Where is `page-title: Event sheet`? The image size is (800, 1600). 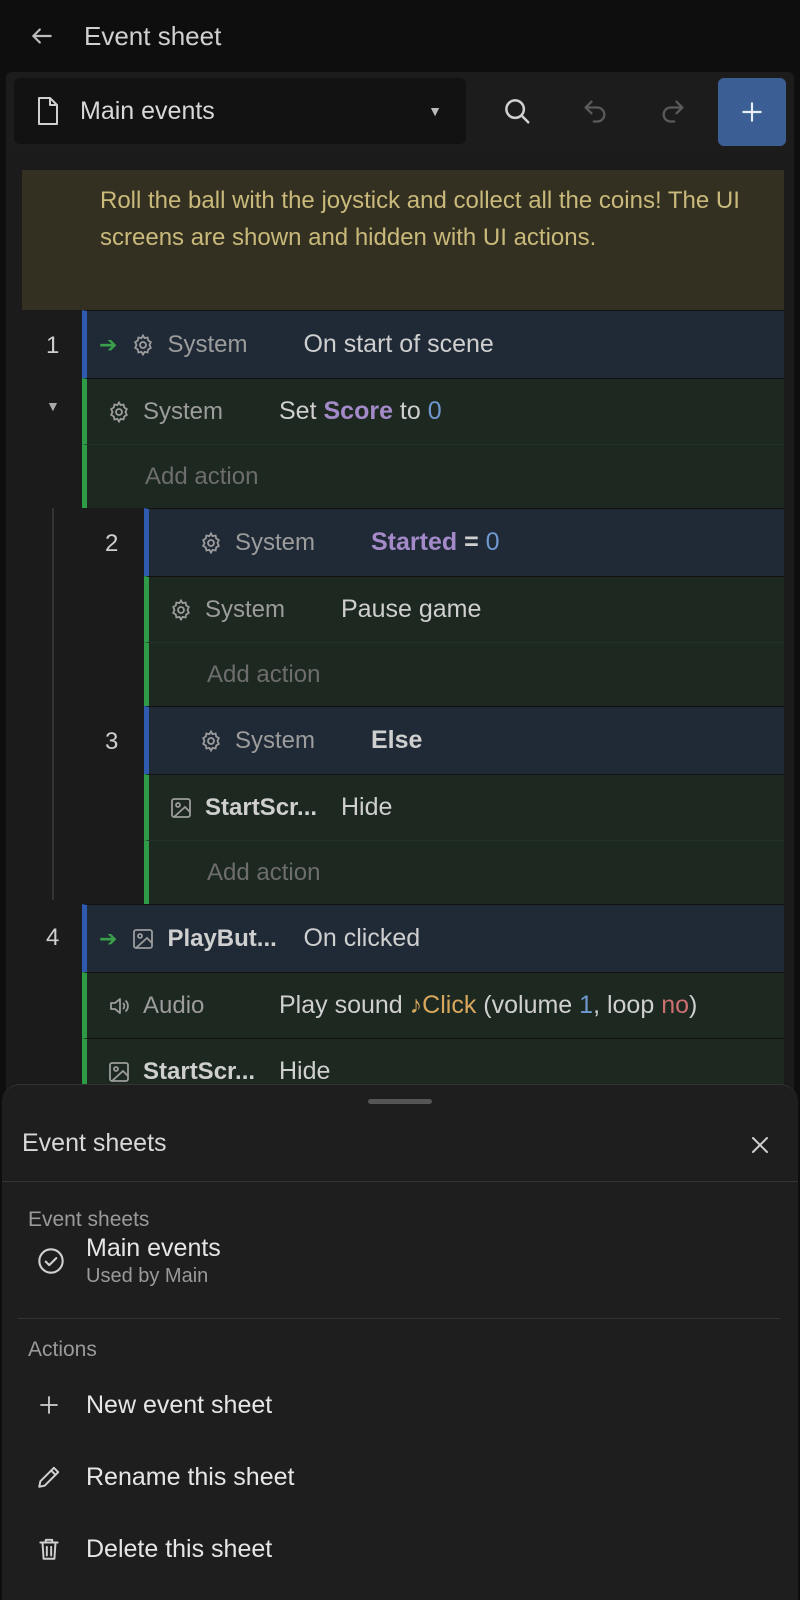
page-title: Event sheet is located at coordinates (153, 35).